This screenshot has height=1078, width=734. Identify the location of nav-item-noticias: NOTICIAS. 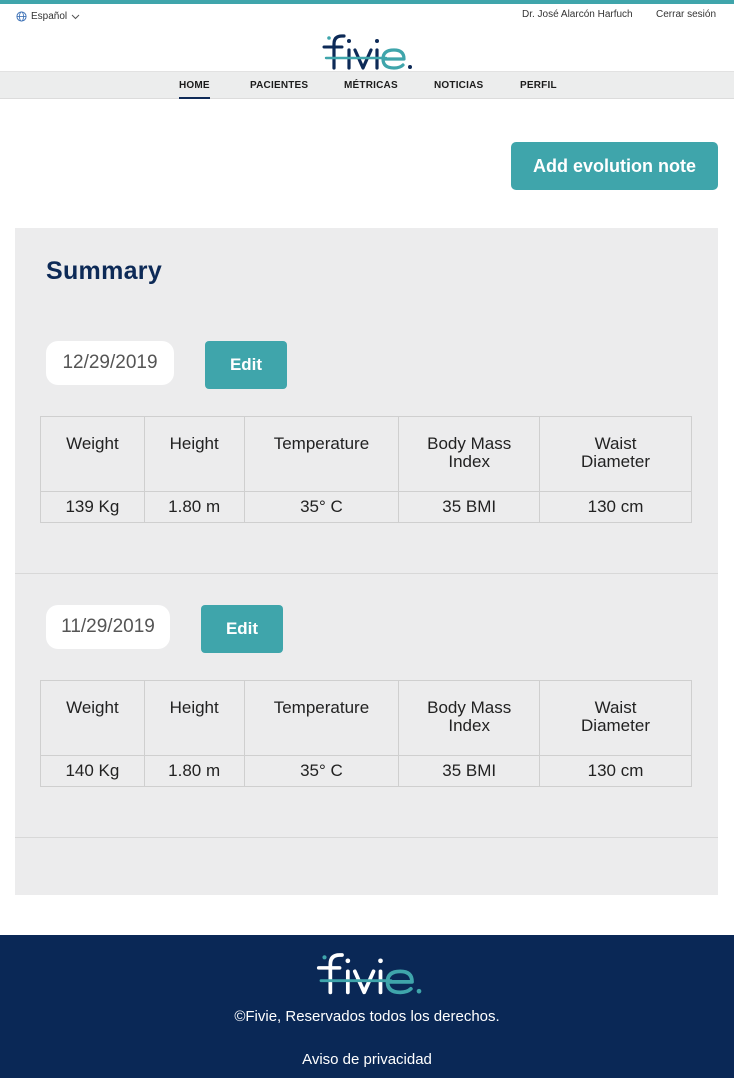
(458, 85).